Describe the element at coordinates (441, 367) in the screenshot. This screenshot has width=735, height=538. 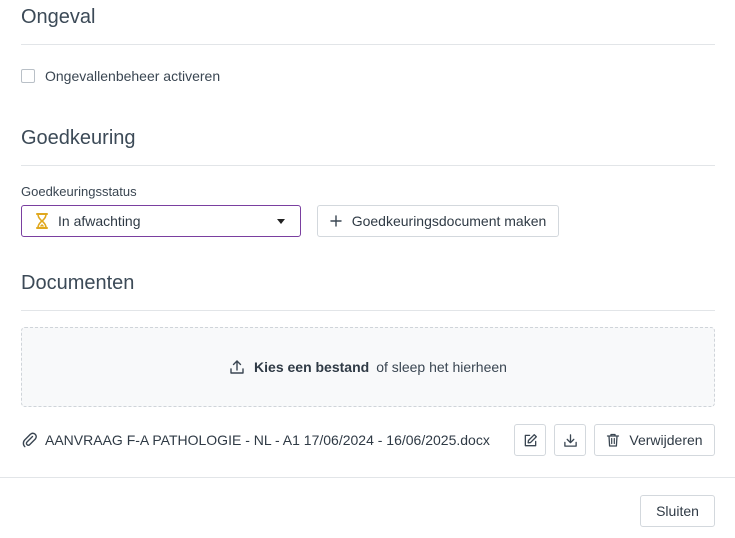
I see `dropzone-hint: of sleep het hierheen` at that location.